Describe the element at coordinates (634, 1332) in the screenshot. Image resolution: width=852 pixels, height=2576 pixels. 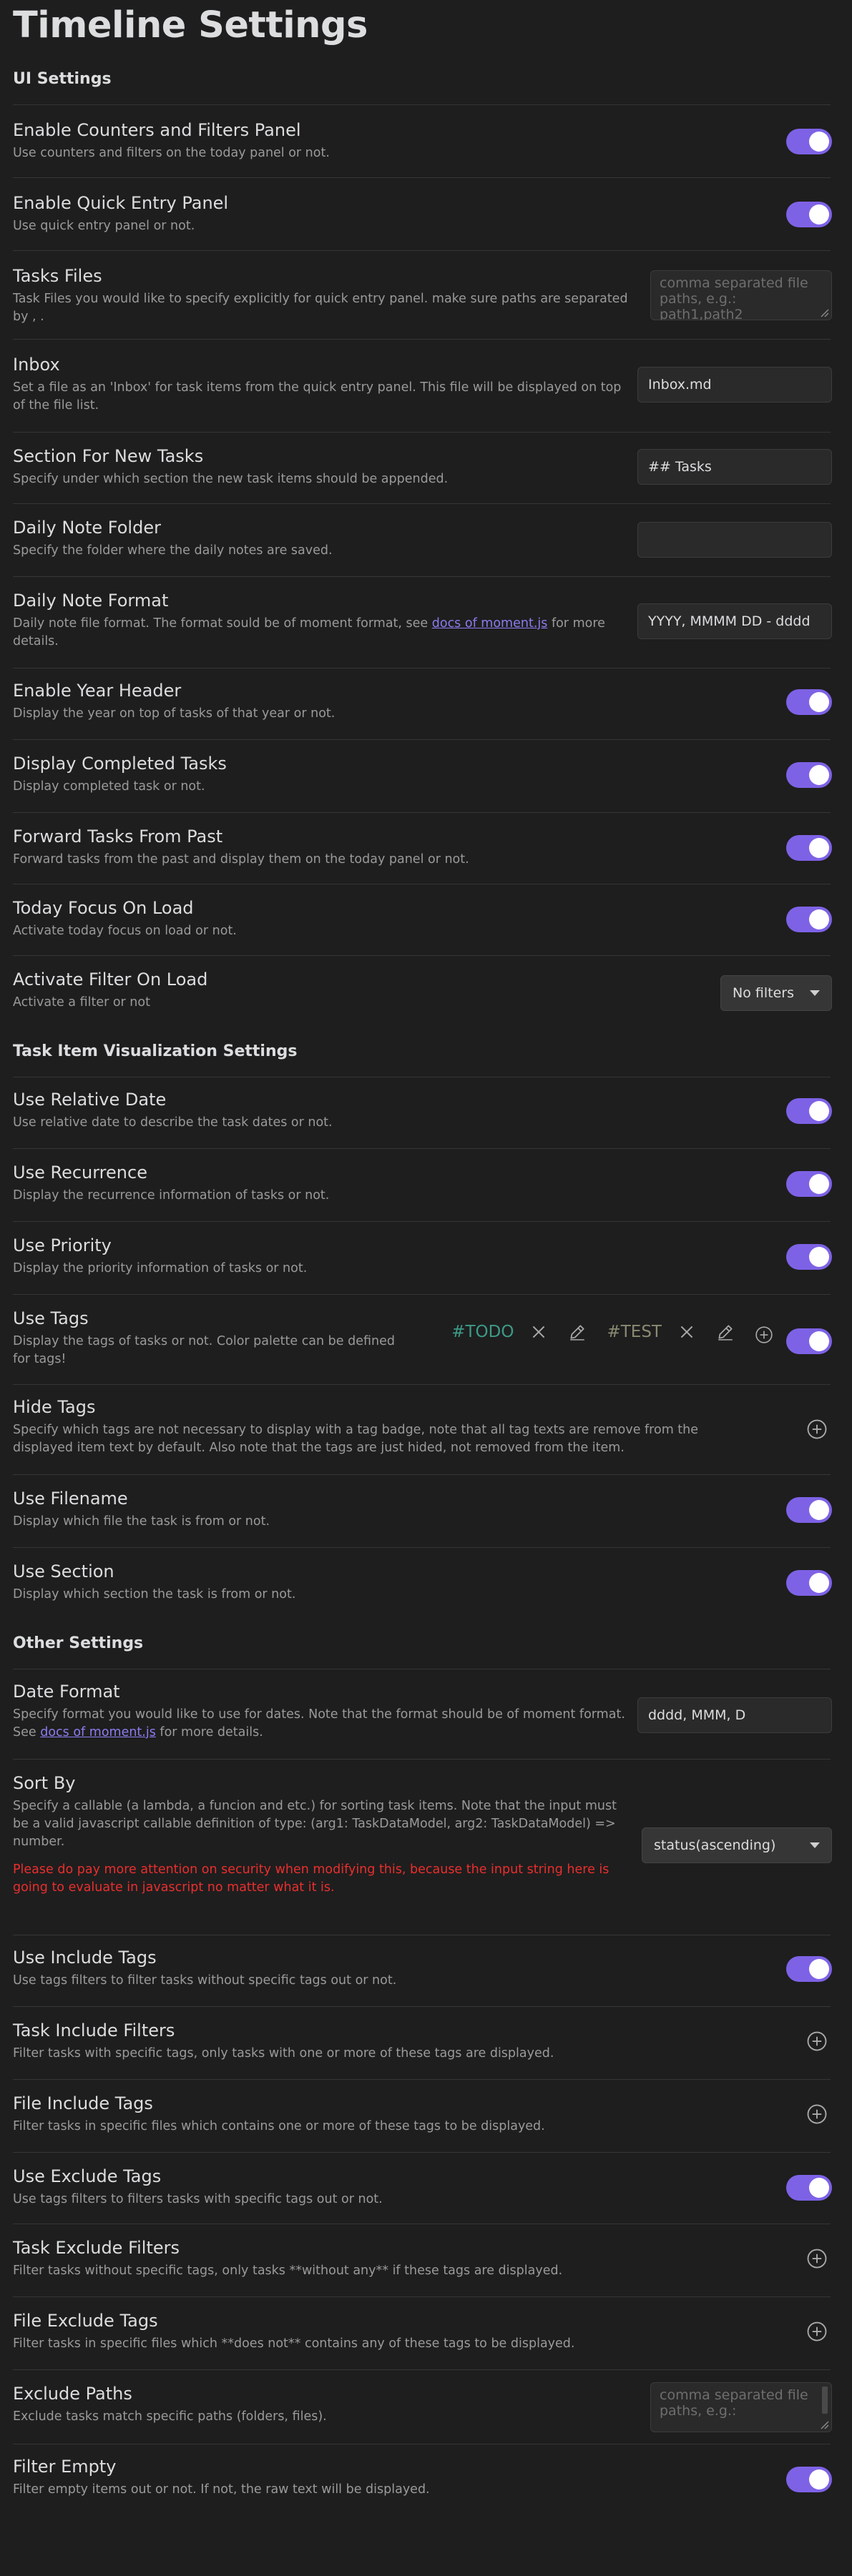
I see `tag-test: #TEST` at that location.